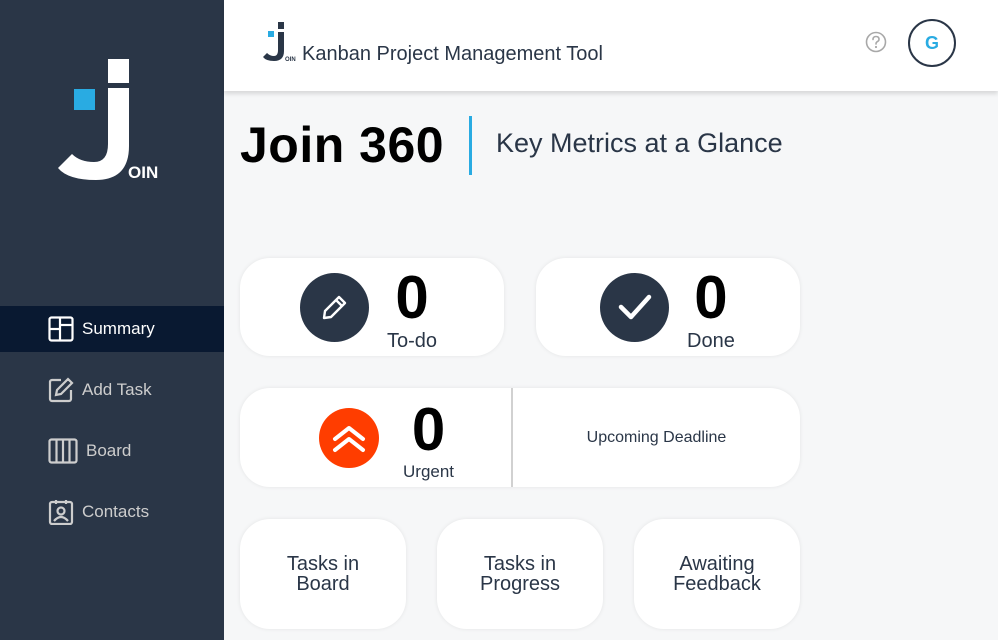 The width and height of the screenshot is (998, 640). I want to click on tasks-in-board-line1: Tasks in, so click(323, 564).